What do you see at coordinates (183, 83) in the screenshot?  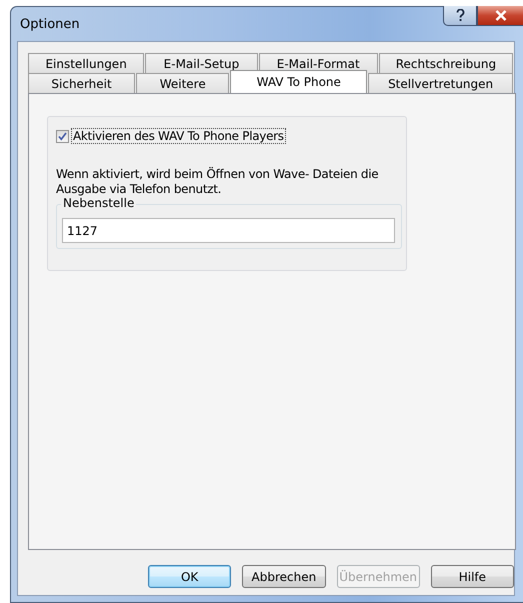 I see `tab: Weitere` at bounding box center [183, 83].